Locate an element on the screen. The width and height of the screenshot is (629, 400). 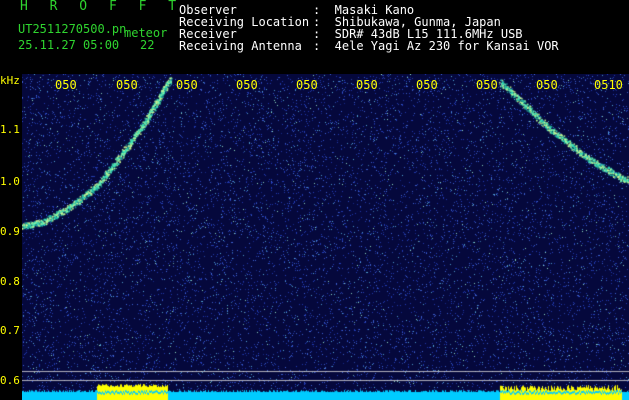
y-tick-label: 0.8 is located at coordinates (10, 281).